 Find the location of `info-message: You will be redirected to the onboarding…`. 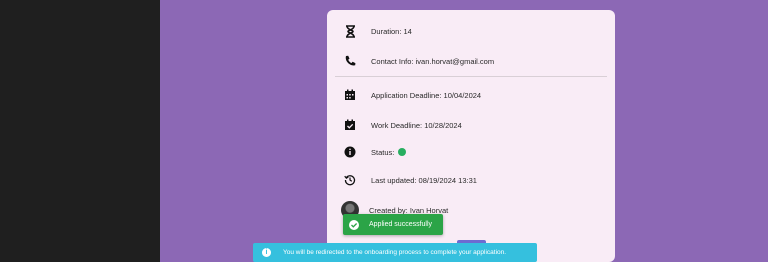

info-message: You will be redirected to the onboarding… is located at coordinates (395, 252).